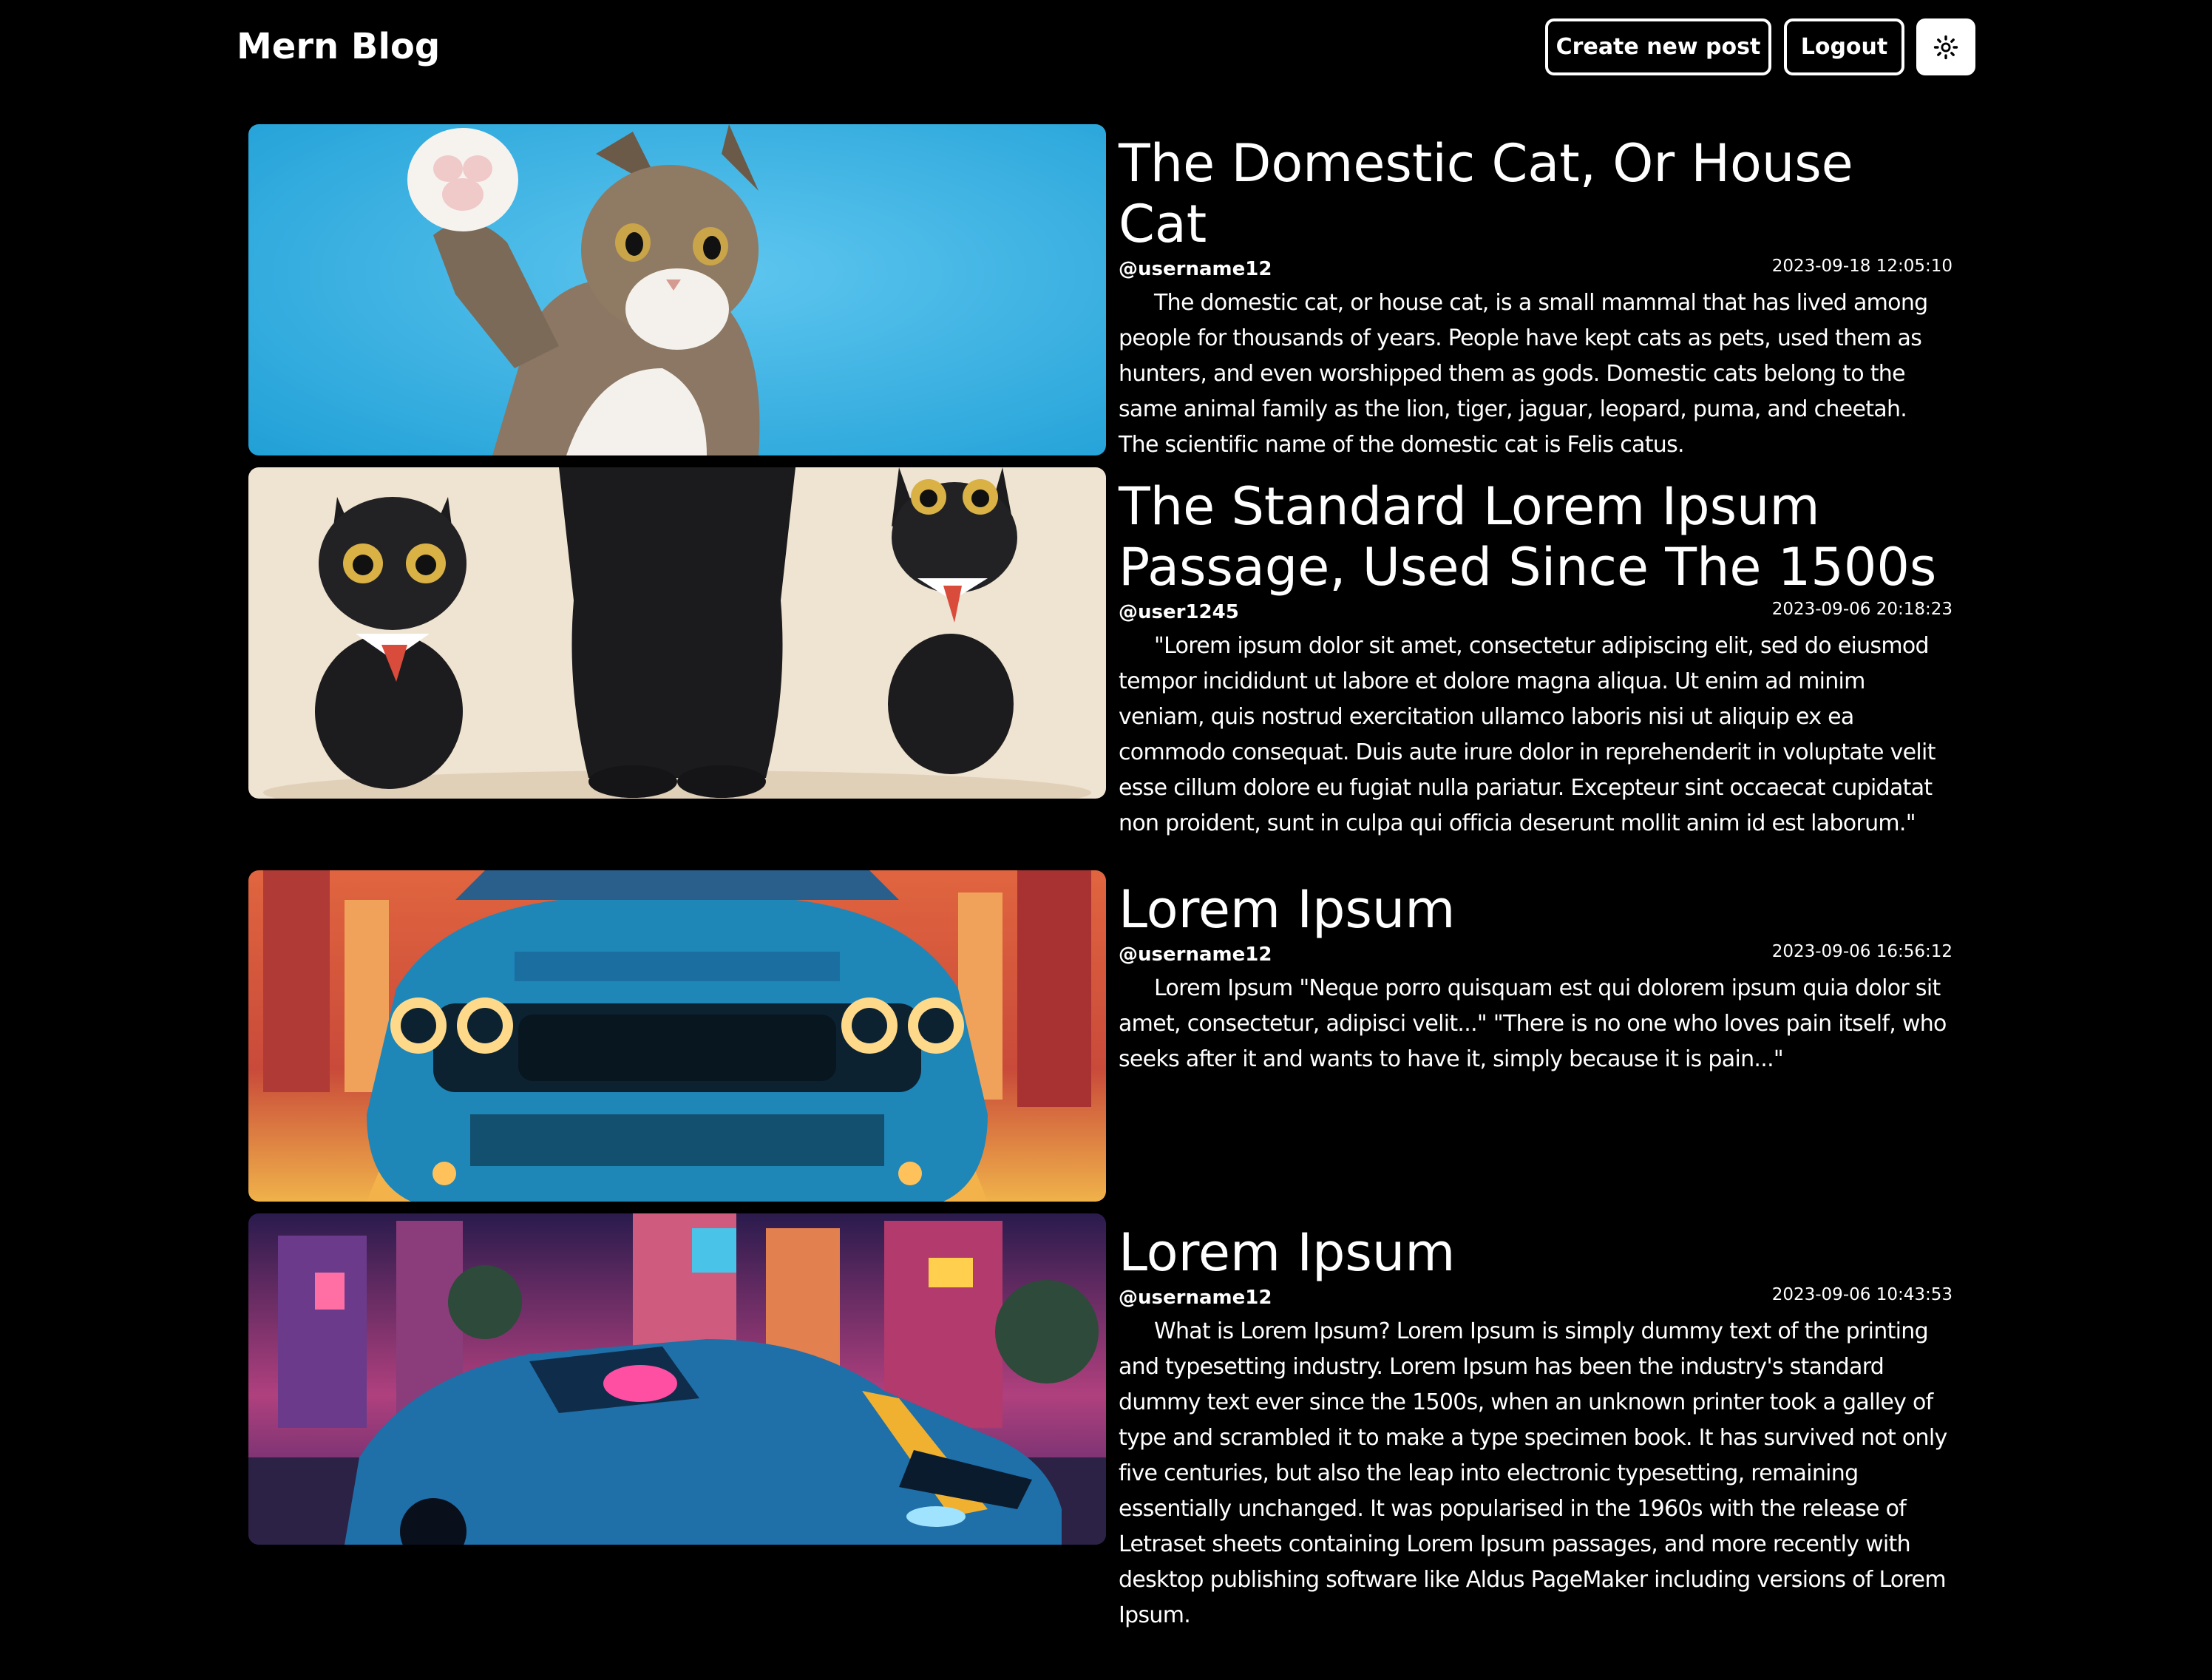  What do you see at coordinates (1536, 955) in the screenshot?
I see `post-meta: @username12 2023-09-06 16:56:12` at bounding box center [1536, 955].